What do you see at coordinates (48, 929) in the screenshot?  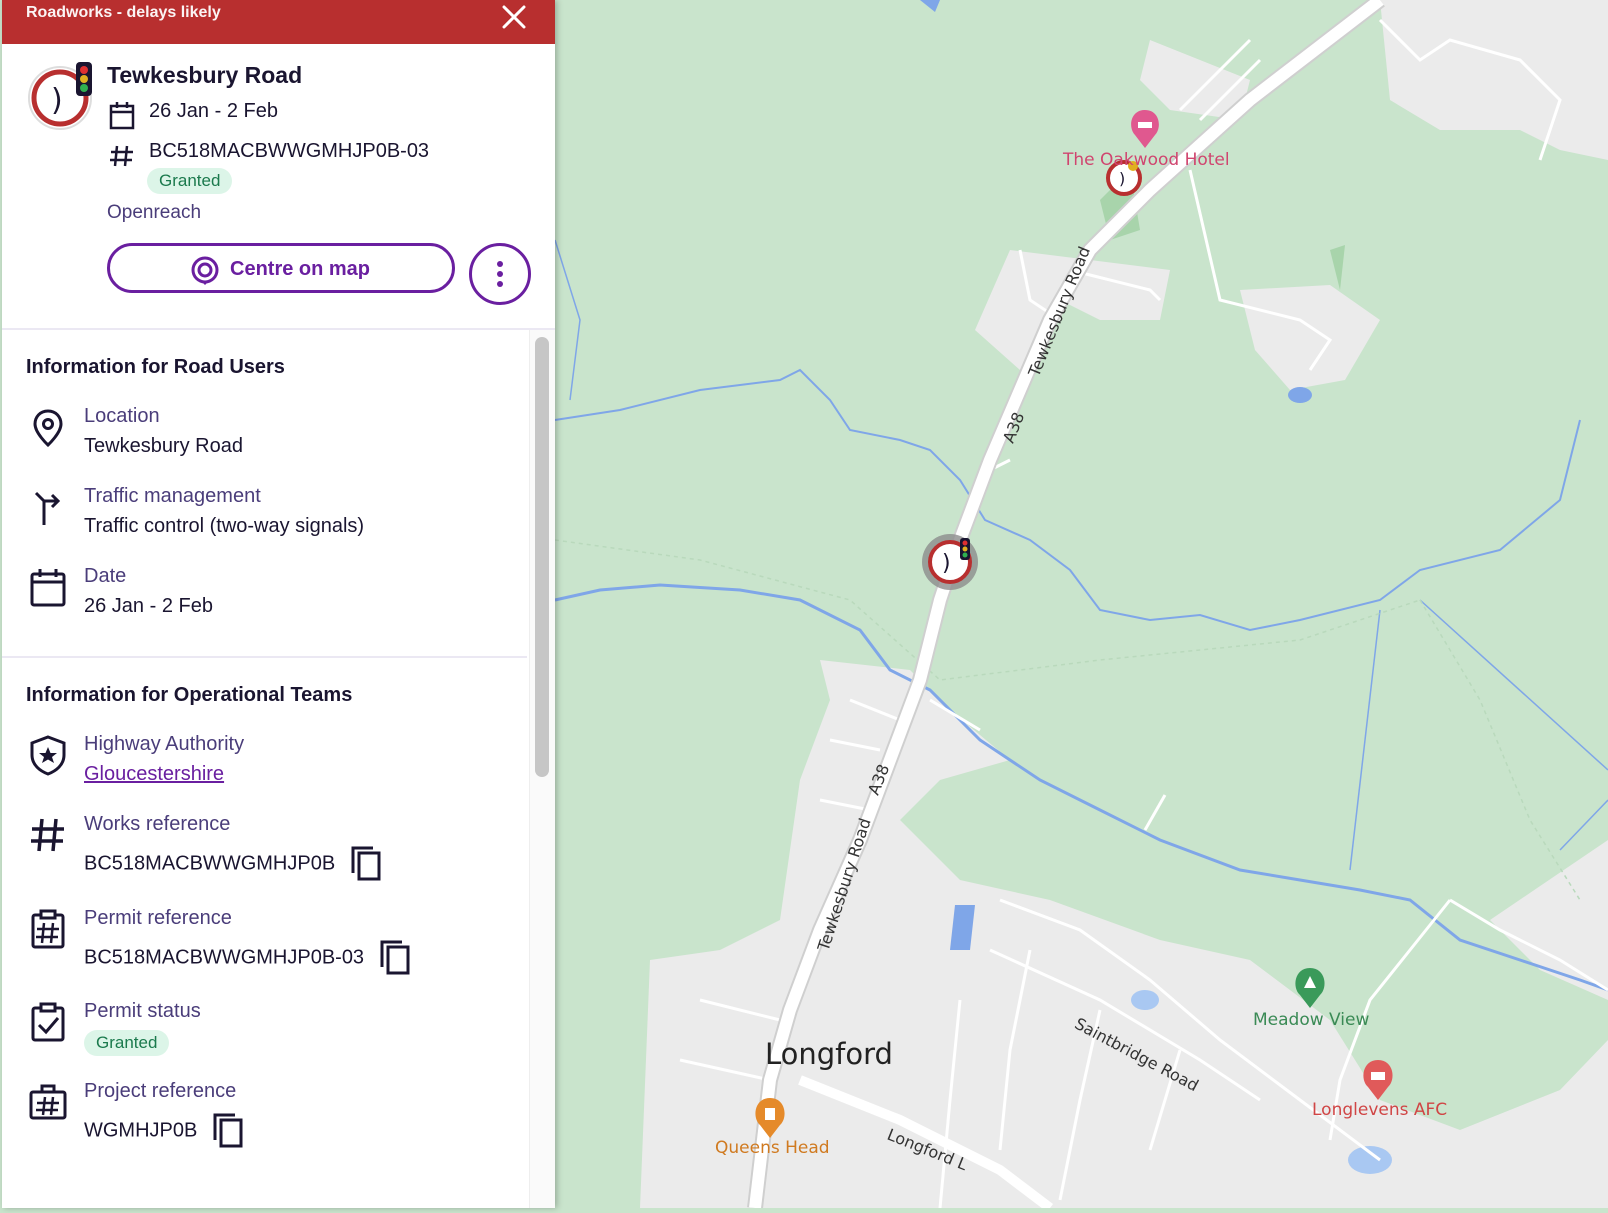 I see `clipboard-hash-icon` at bounding box center [48, 929].